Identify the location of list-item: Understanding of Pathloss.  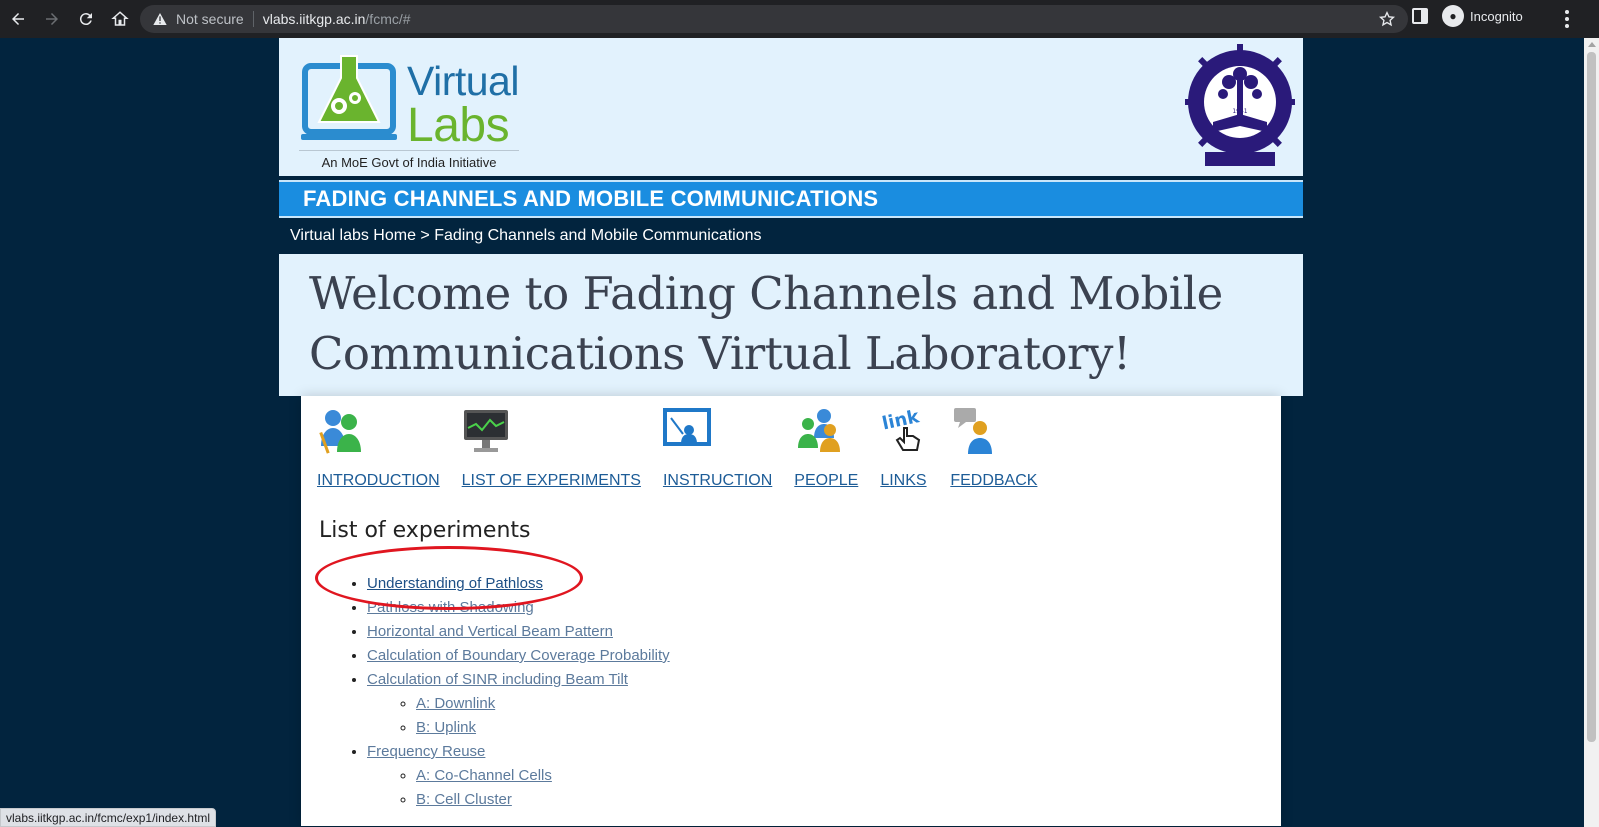
(518, 584).